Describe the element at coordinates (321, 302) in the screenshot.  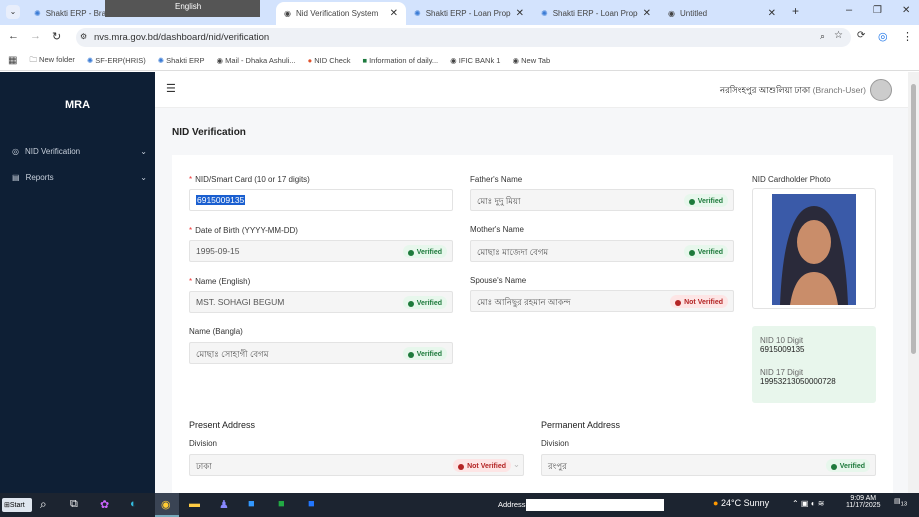
I see `name-en-field: MST. SOHAGI BEGUM Verified` at that location.